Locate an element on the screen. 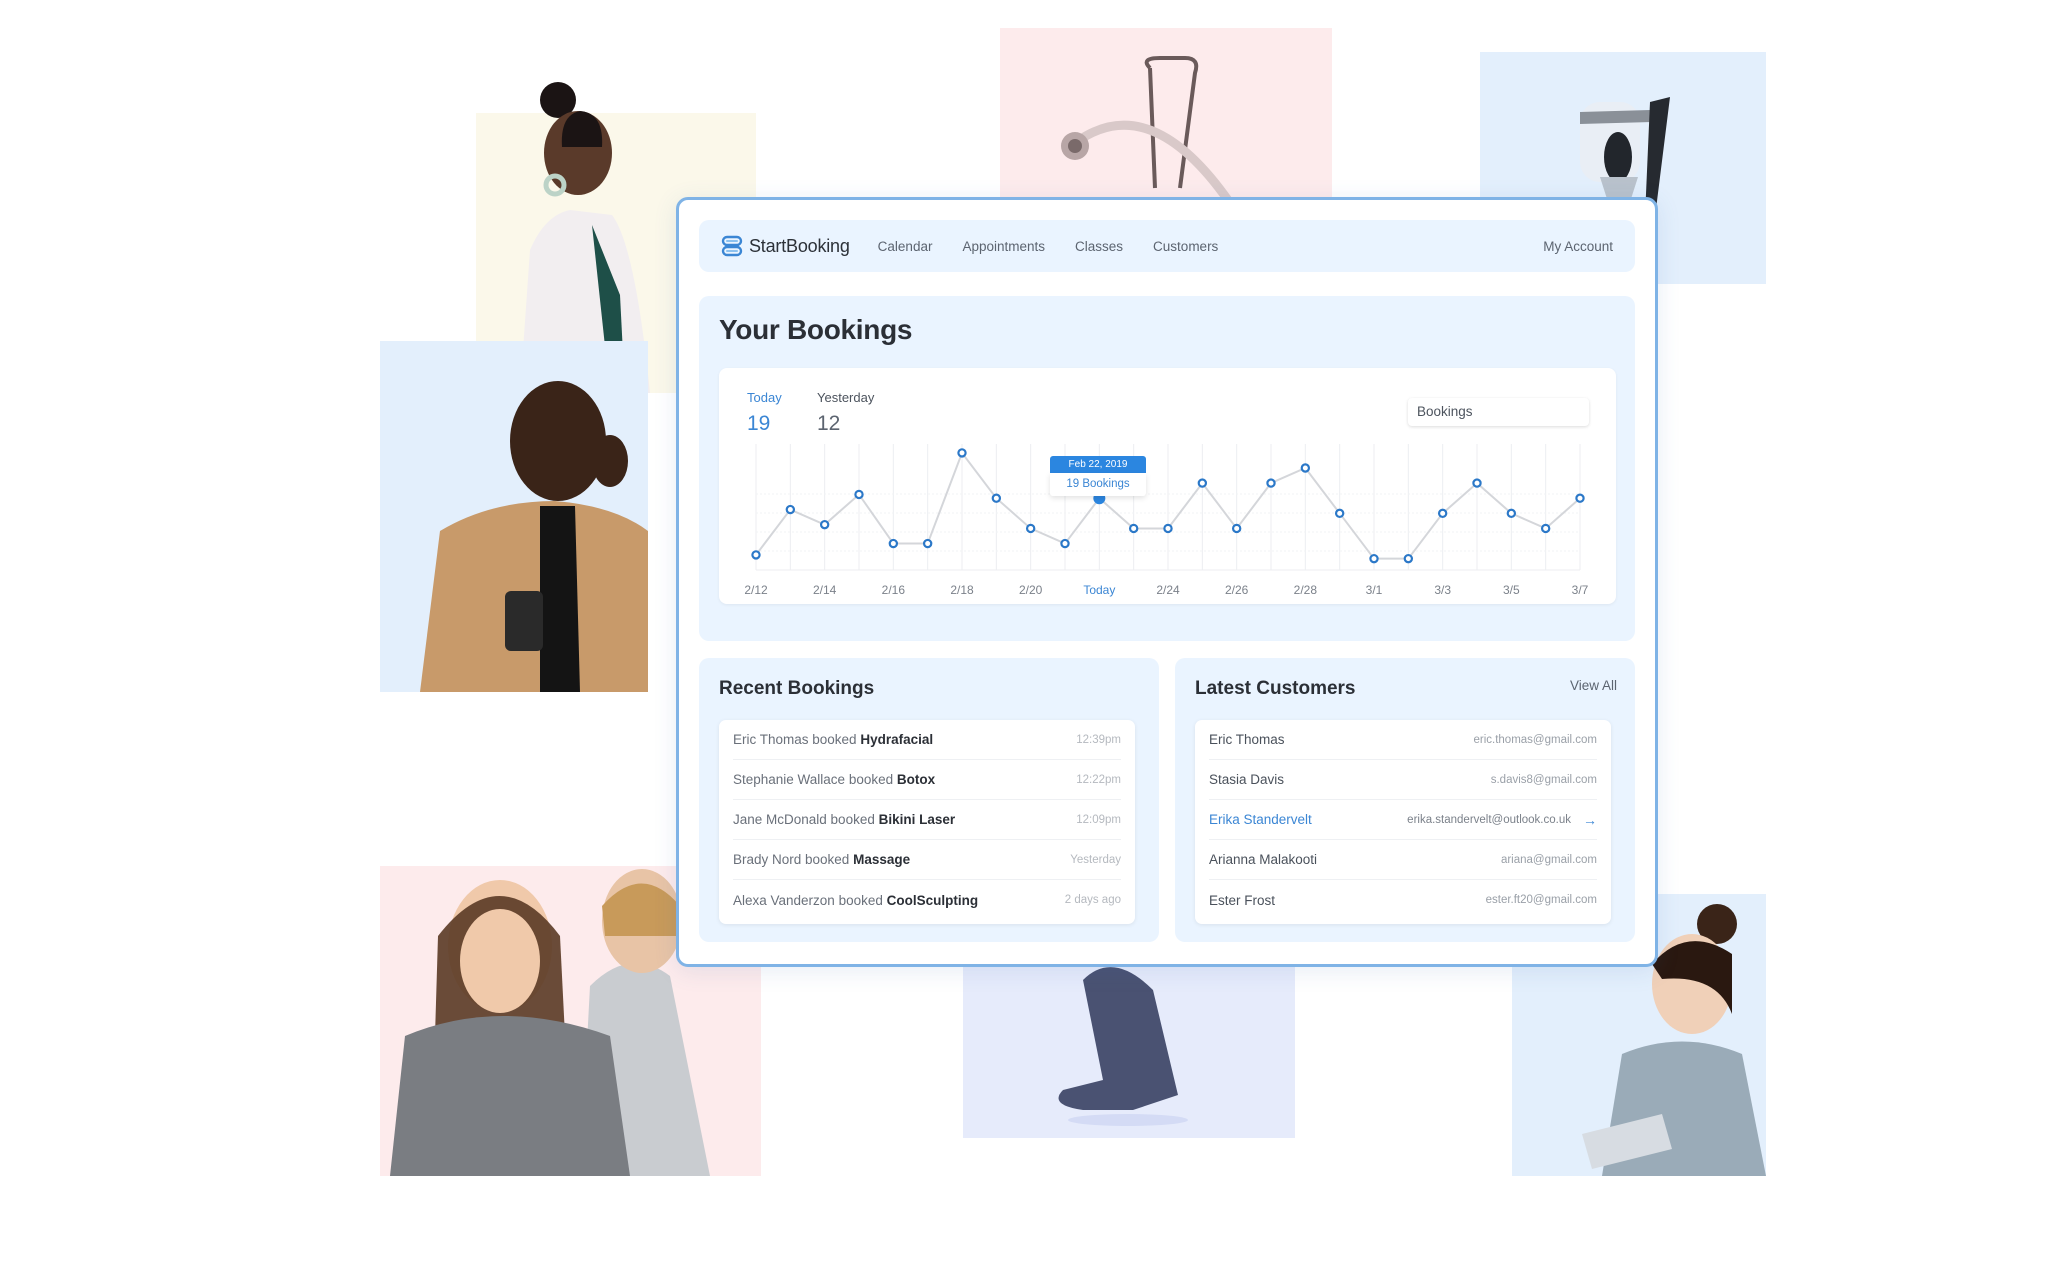 This screenshot has height=1265, width=2048. photo-stethoscope is located at coordinates (1166, 115).